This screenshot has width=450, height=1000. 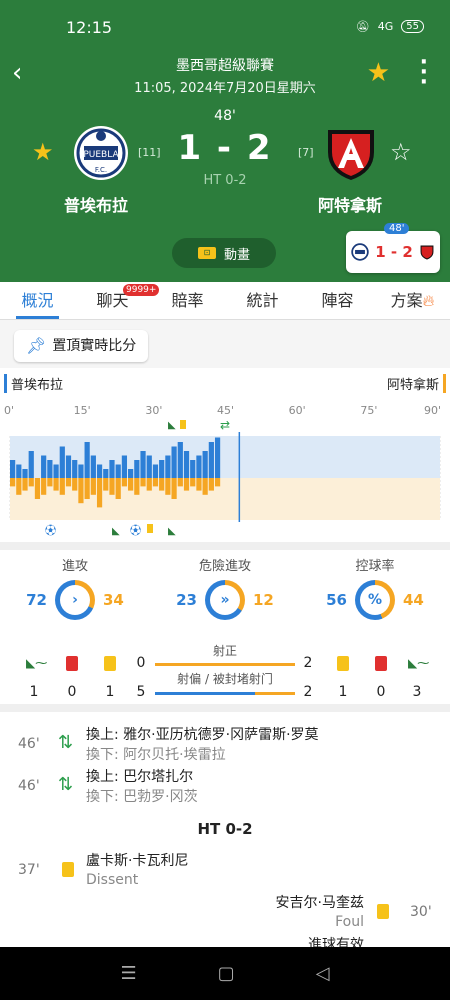 I want to click on status-icons: 🔕︎ 4G 55, so click(x=390, y=26).